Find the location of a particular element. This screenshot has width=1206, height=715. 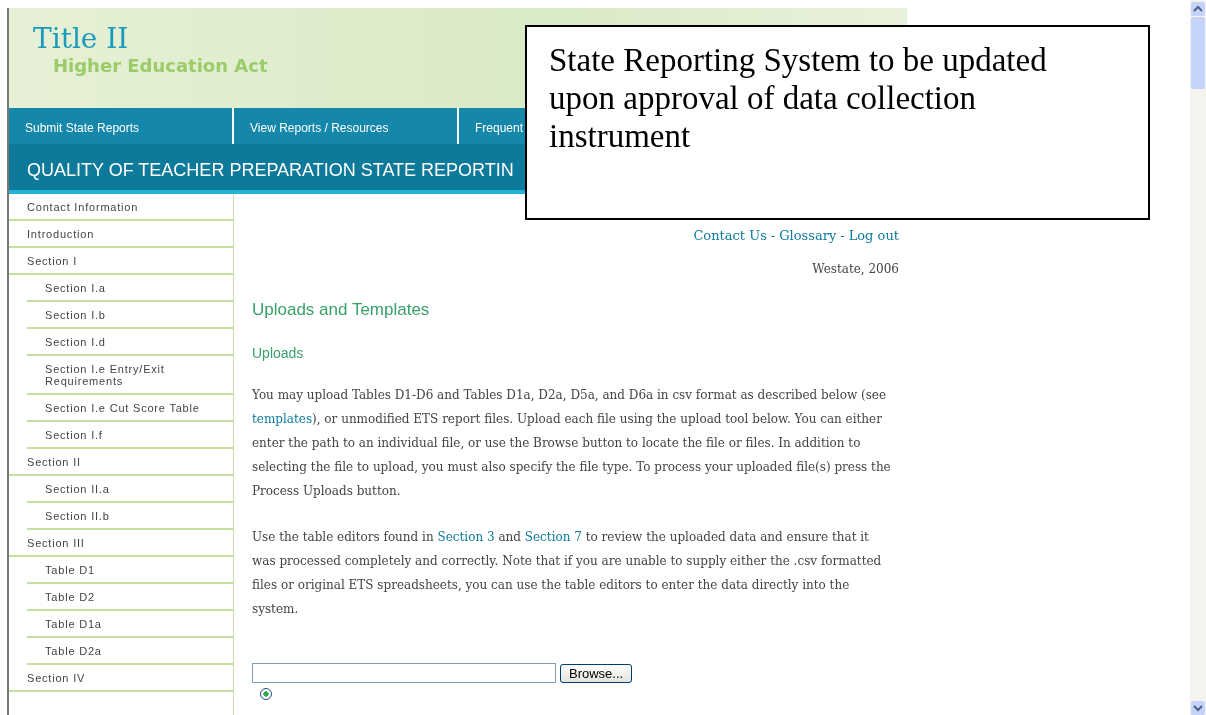

scrollbar is located at coordinates (1198, 357).